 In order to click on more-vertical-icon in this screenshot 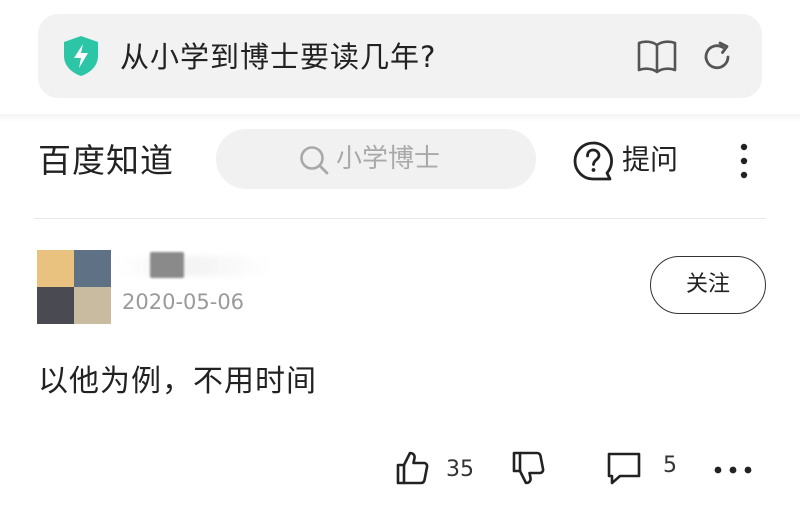, I will do `click(744, 161)`.